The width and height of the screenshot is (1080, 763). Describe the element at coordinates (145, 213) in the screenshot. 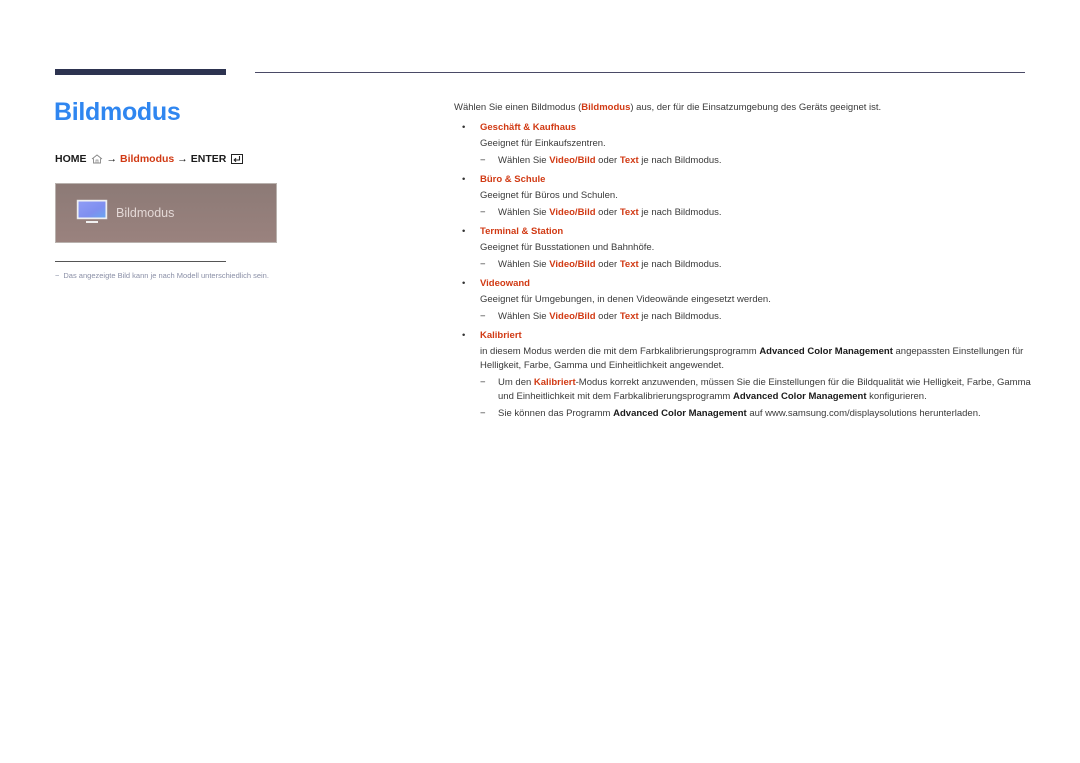

I see `panel-label: Bildmodus` at that location.